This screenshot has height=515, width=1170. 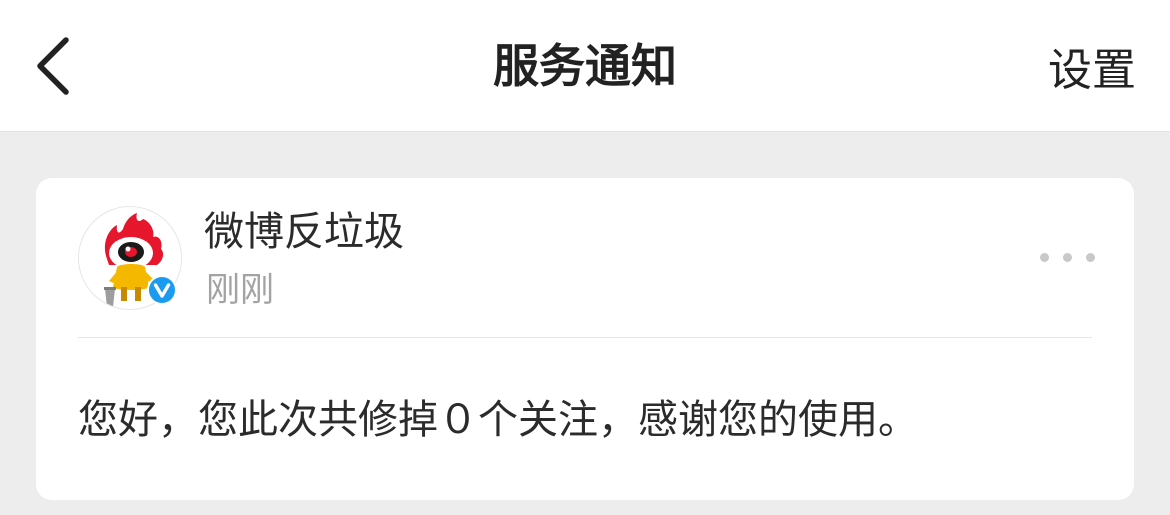 I want to click on page-title: 服务通知, so click(x=585, y=66).